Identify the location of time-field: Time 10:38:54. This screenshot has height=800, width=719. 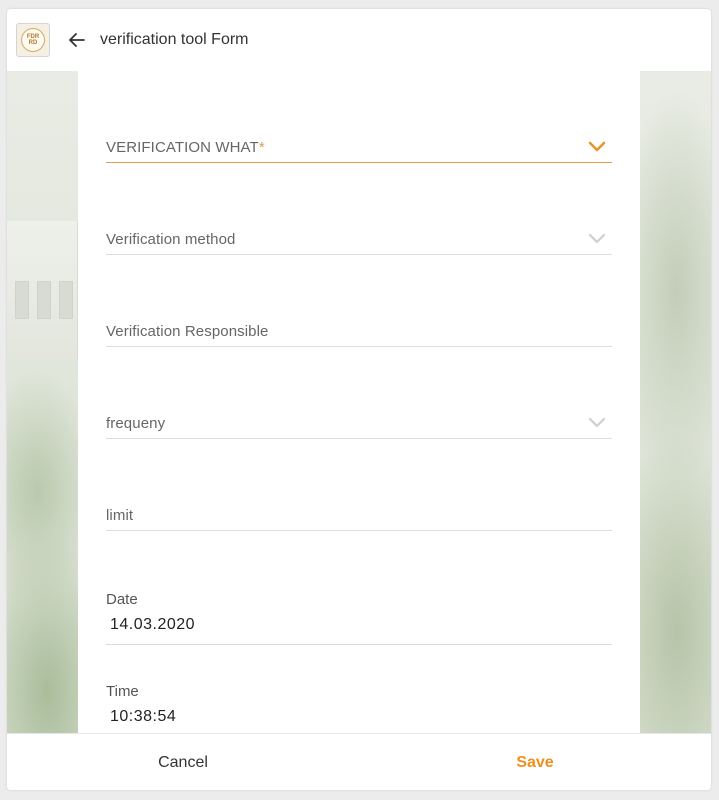
(359, 703).